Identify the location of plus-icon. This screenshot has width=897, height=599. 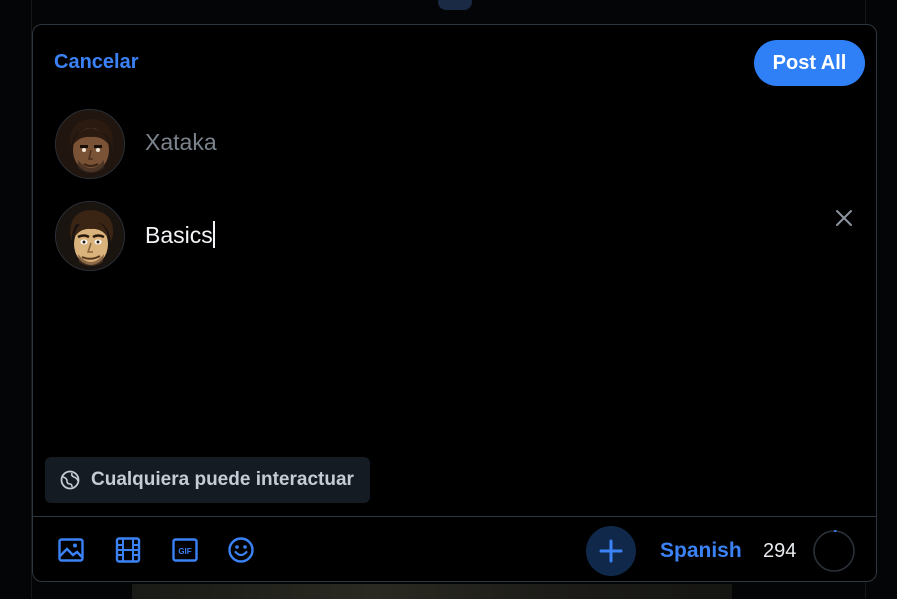
(611, 551).